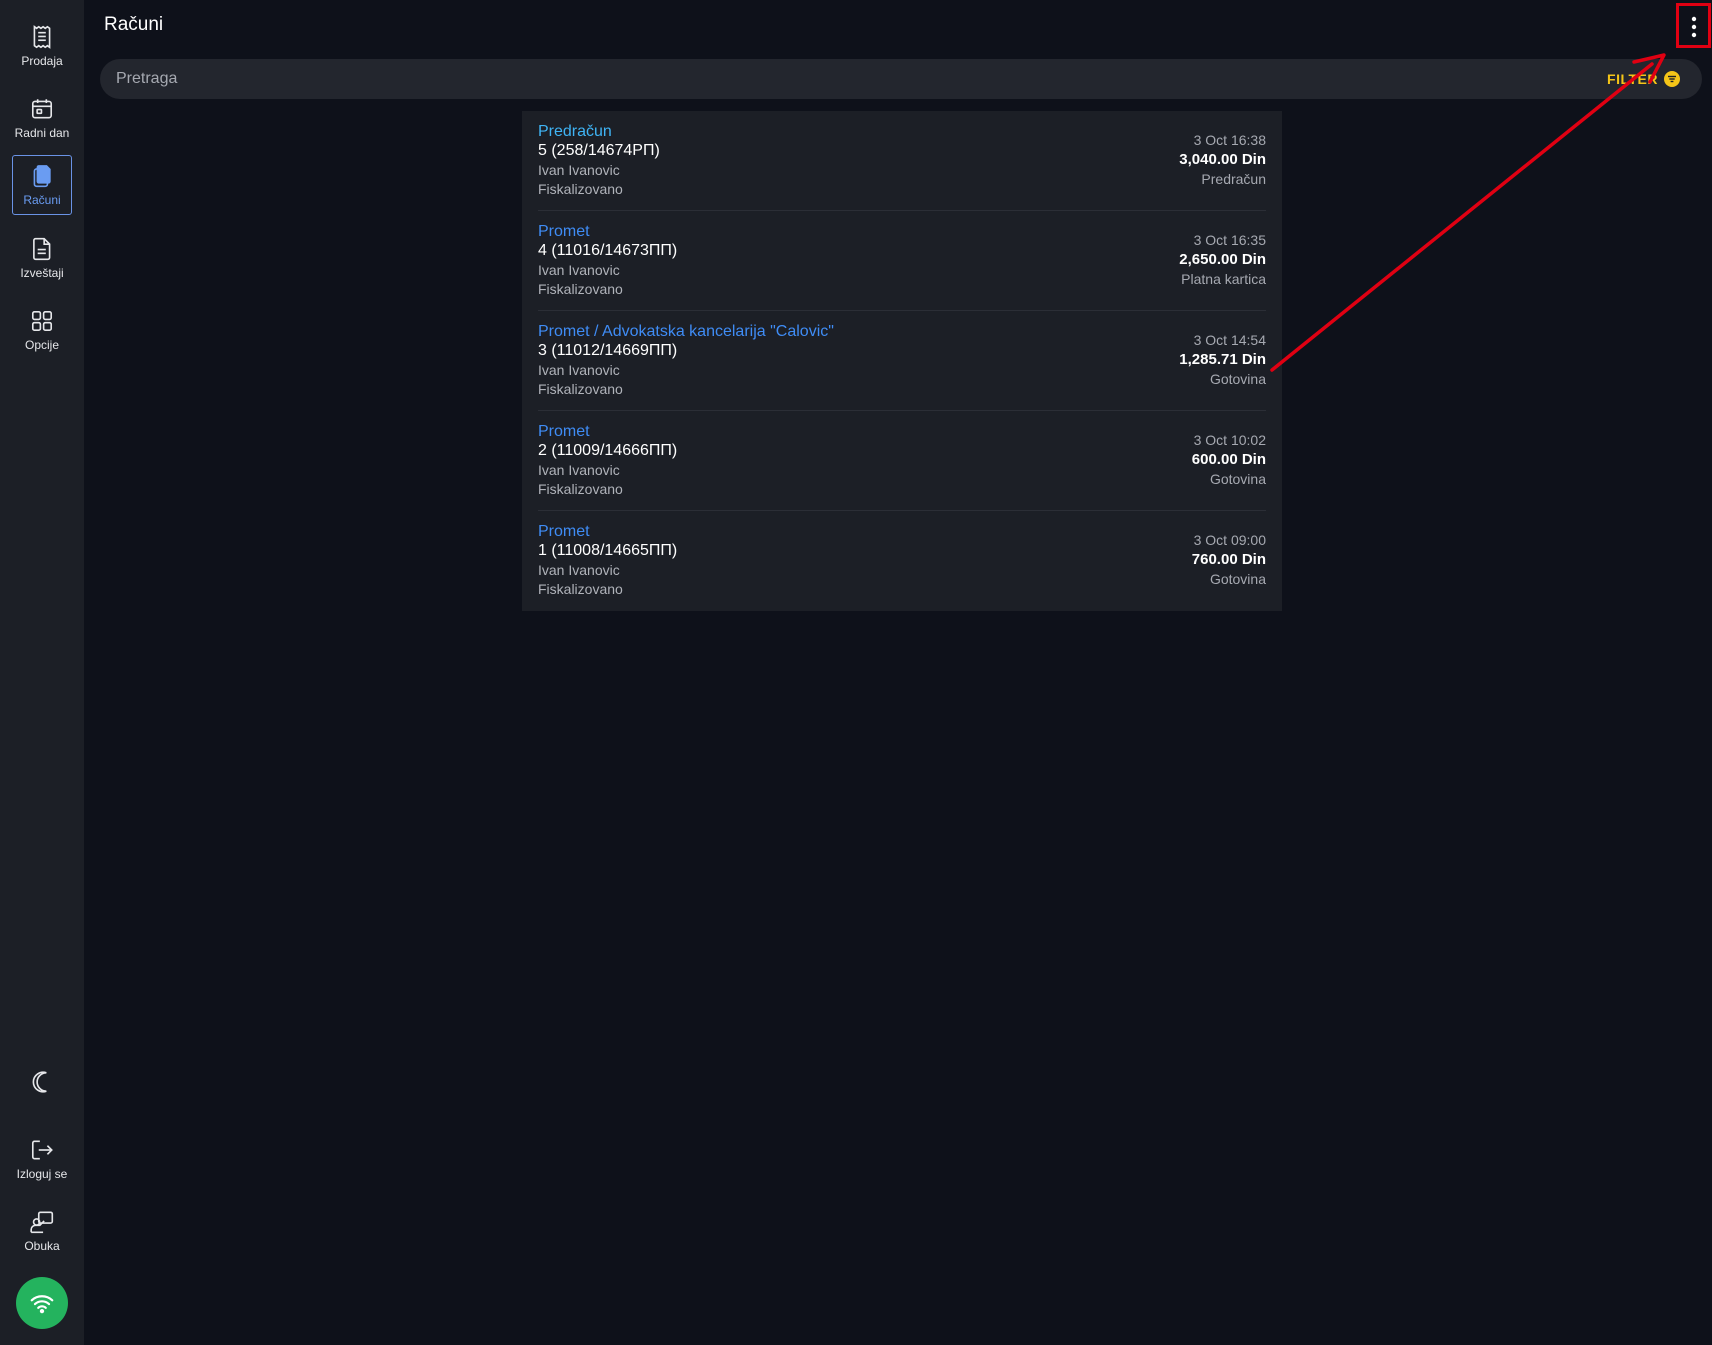 This screenshot has height=1345, width=1712. I want to click on training-button: Obuka, so click(42, 1231).